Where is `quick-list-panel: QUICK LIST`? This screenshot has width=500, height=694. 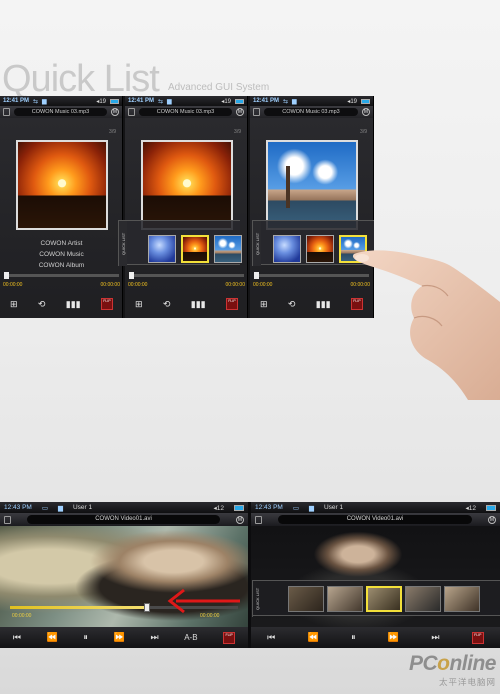
quick-list-panel: QUICK LIST is located at coordinates (180, 243).